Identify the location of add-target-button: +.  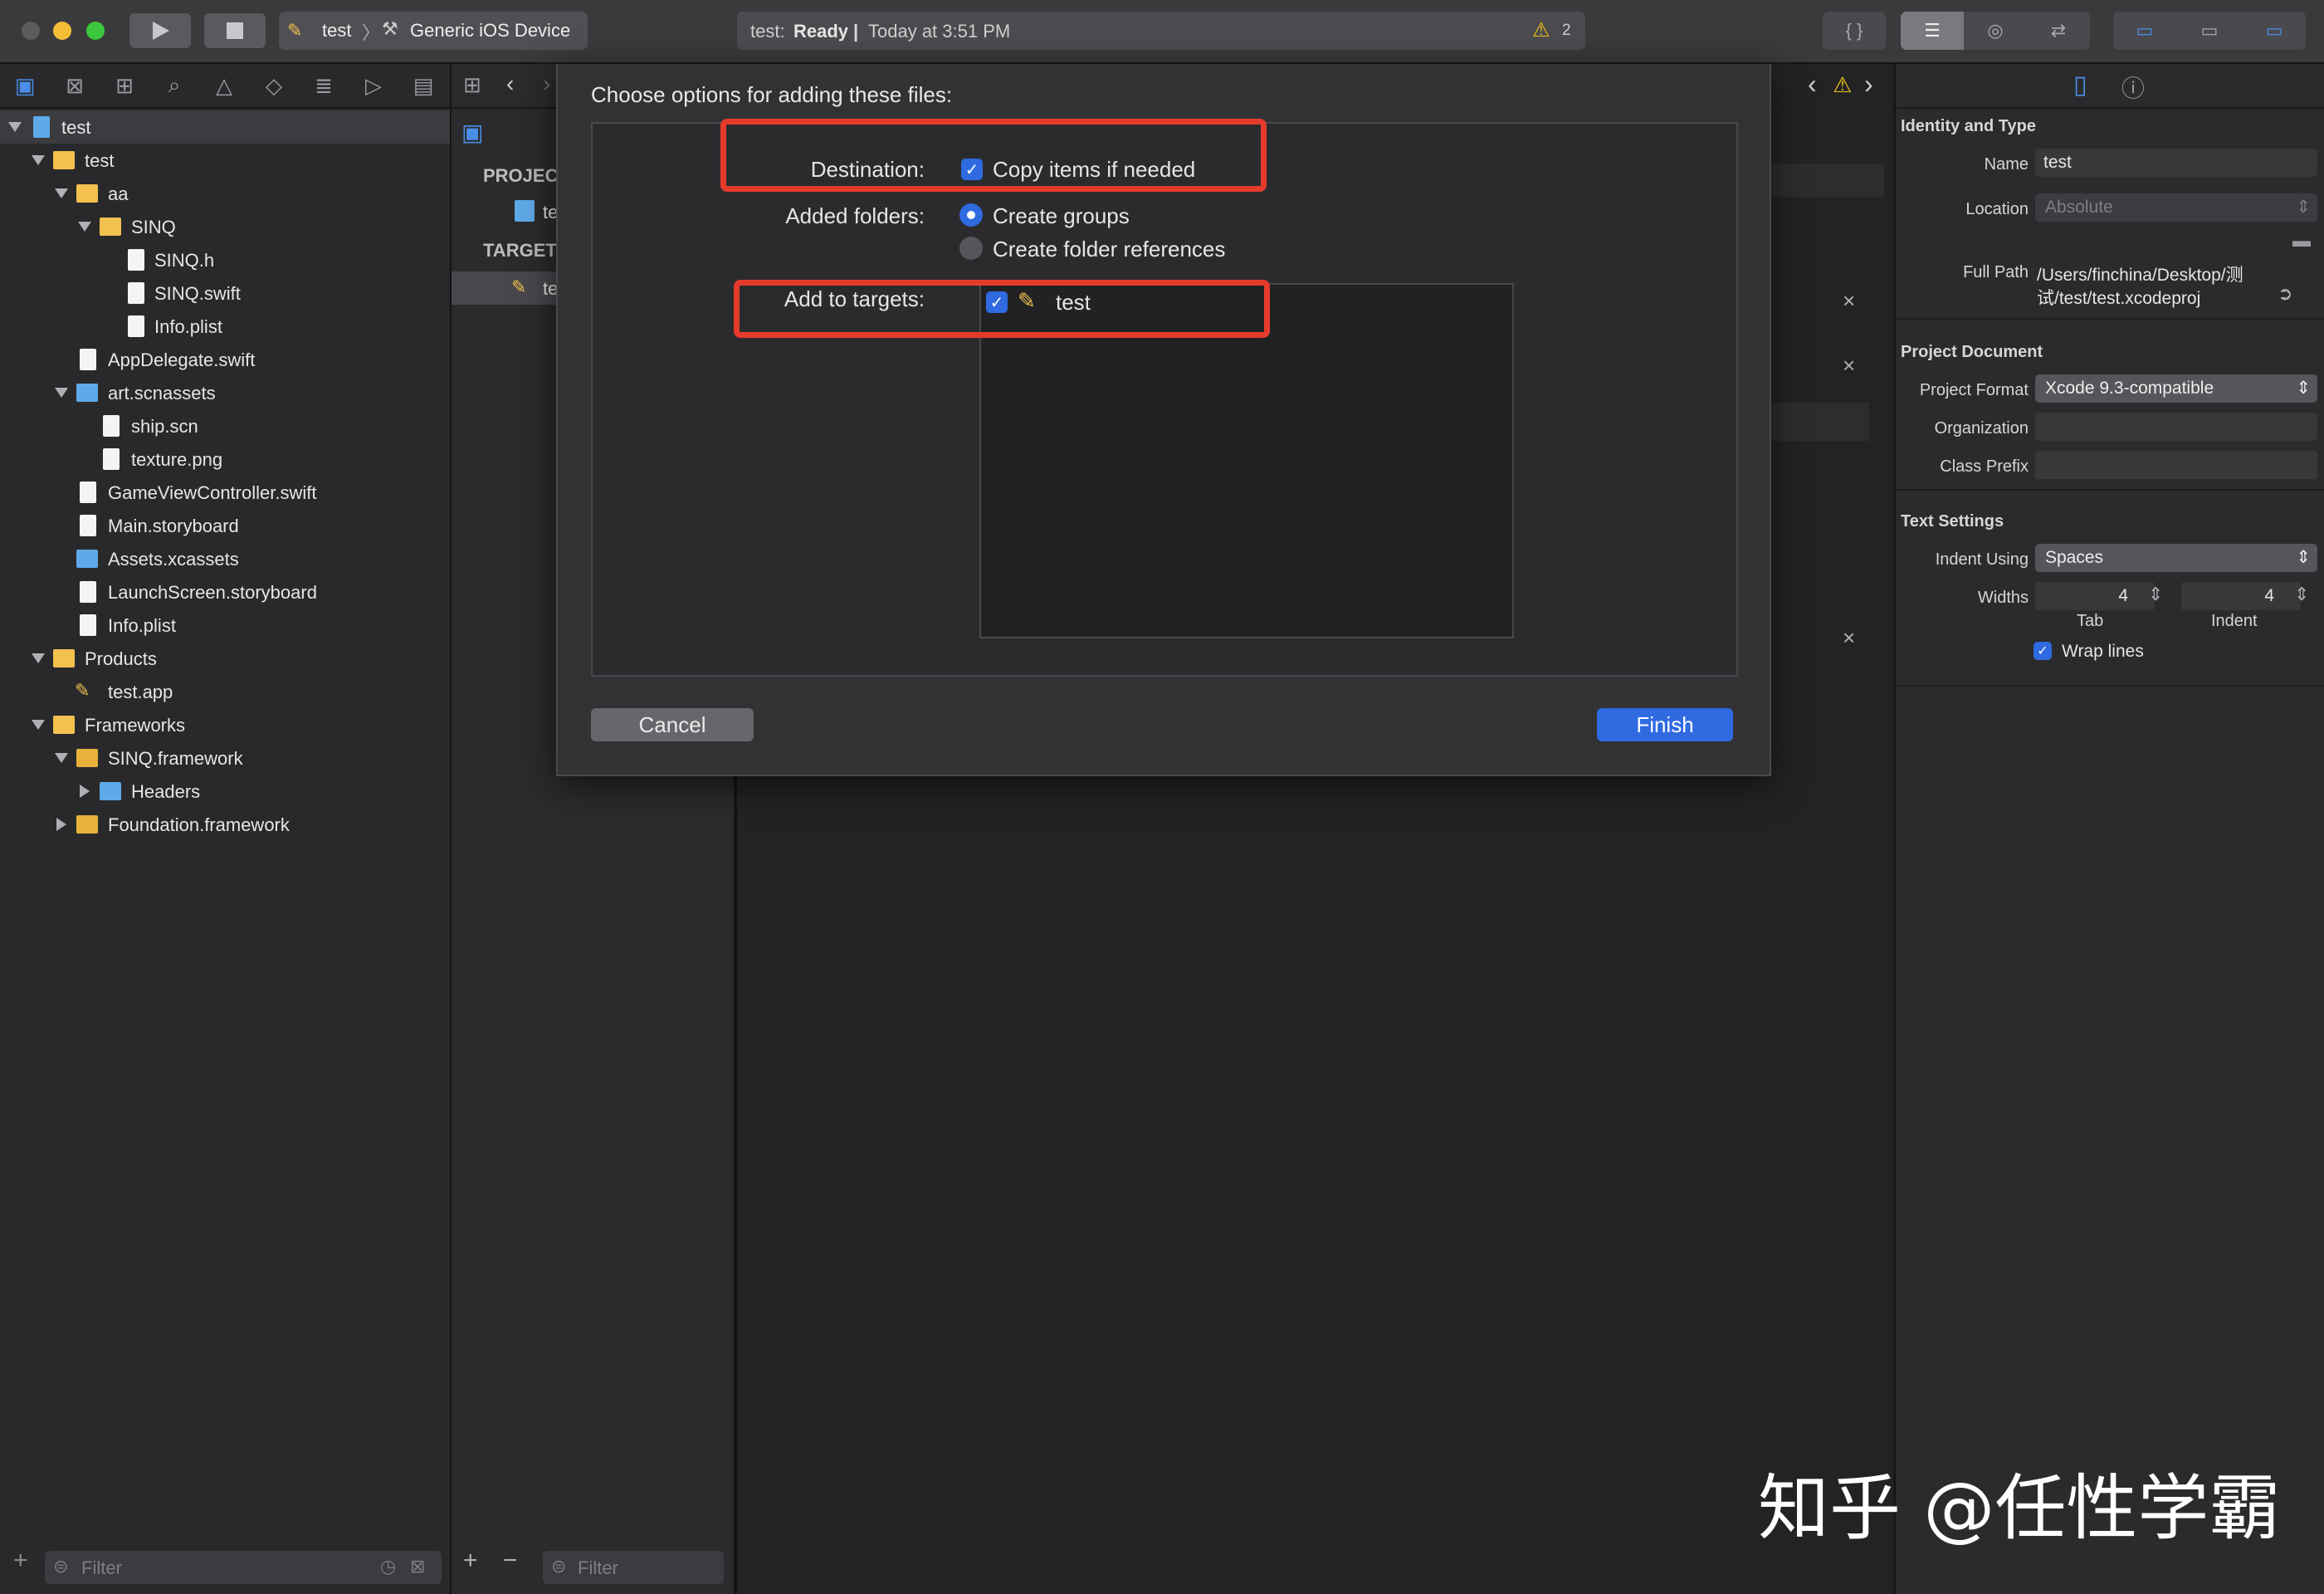
(470, 1561).